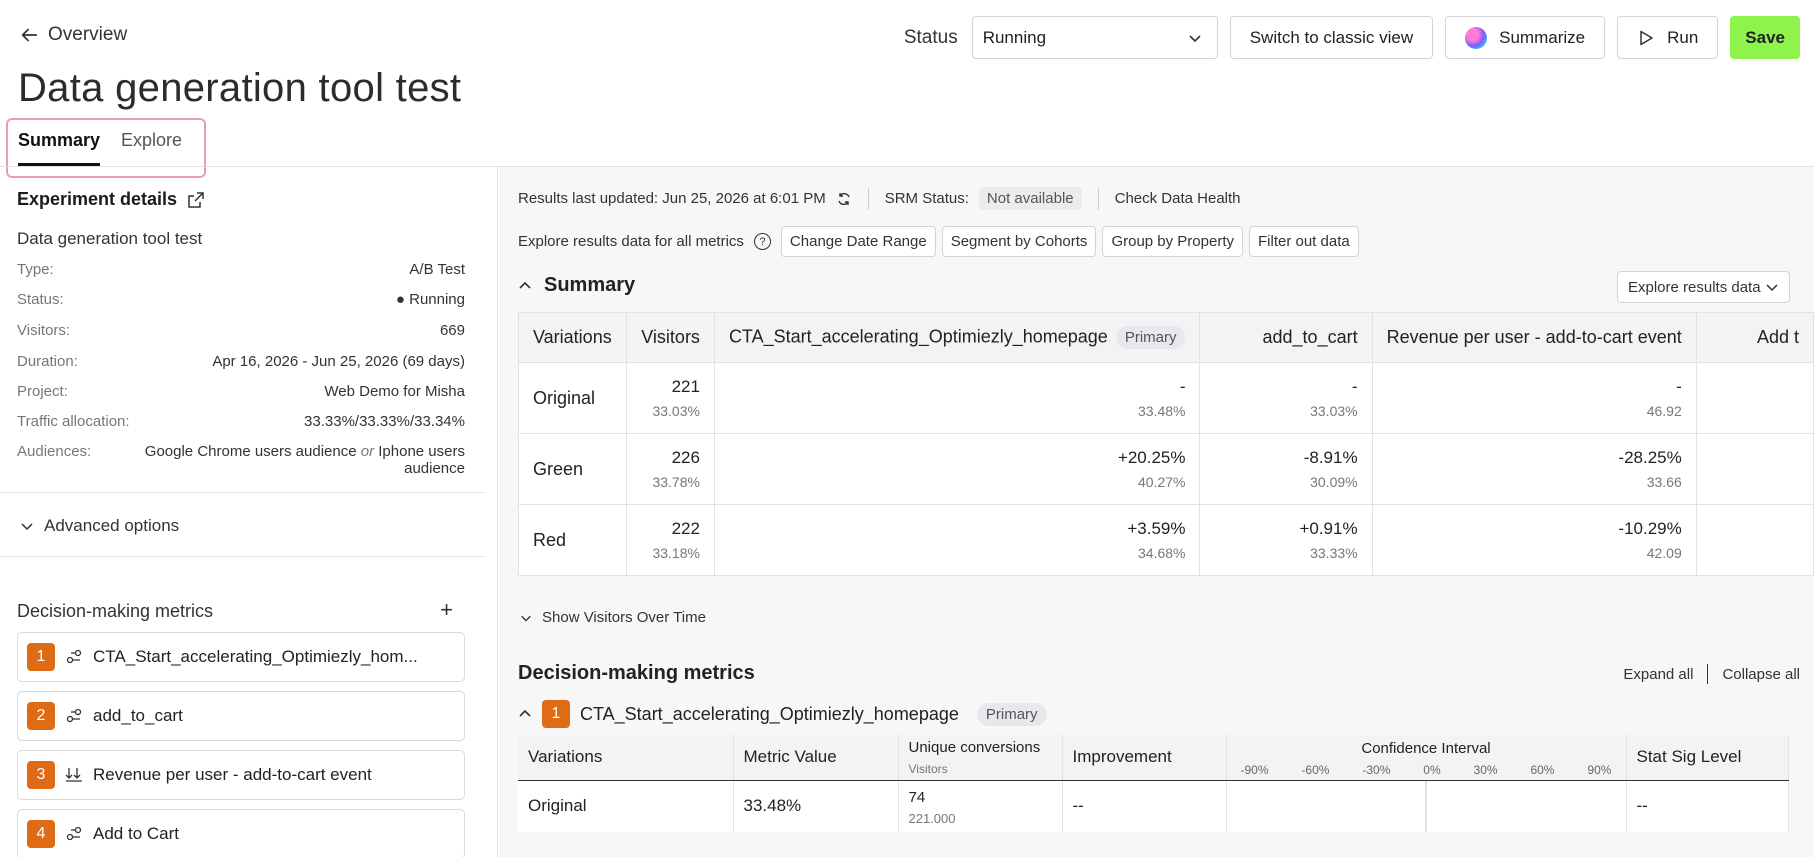 This screenshot has width=1814, height=857. What do you see at coordinates (1426, 770) in the screenshot?
I see `ci-axis-ticks: -90% -60% -30% 0% 30% 60% 90%` at bounding box center [1426, 770].